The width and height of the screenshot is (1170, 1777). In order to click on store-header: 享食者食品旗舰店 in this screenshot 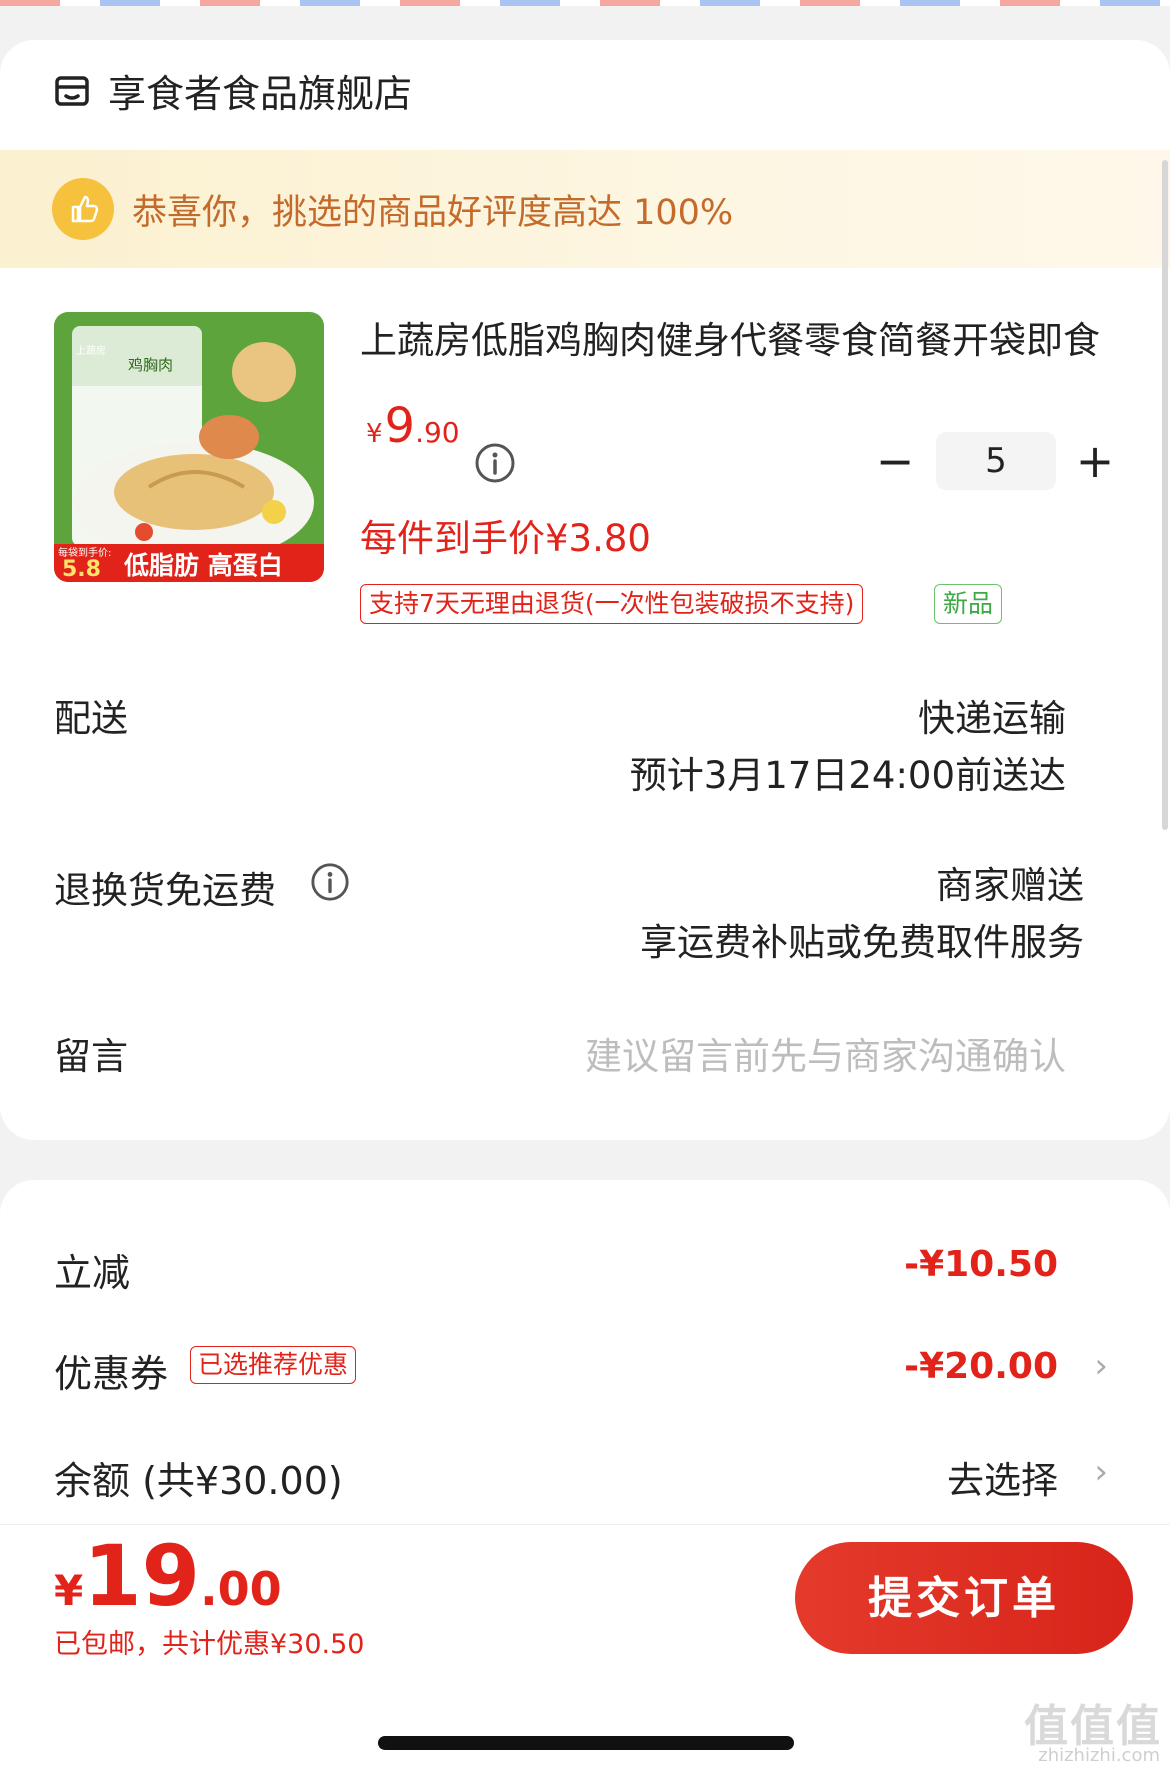, I will do `click(233, 90)`.